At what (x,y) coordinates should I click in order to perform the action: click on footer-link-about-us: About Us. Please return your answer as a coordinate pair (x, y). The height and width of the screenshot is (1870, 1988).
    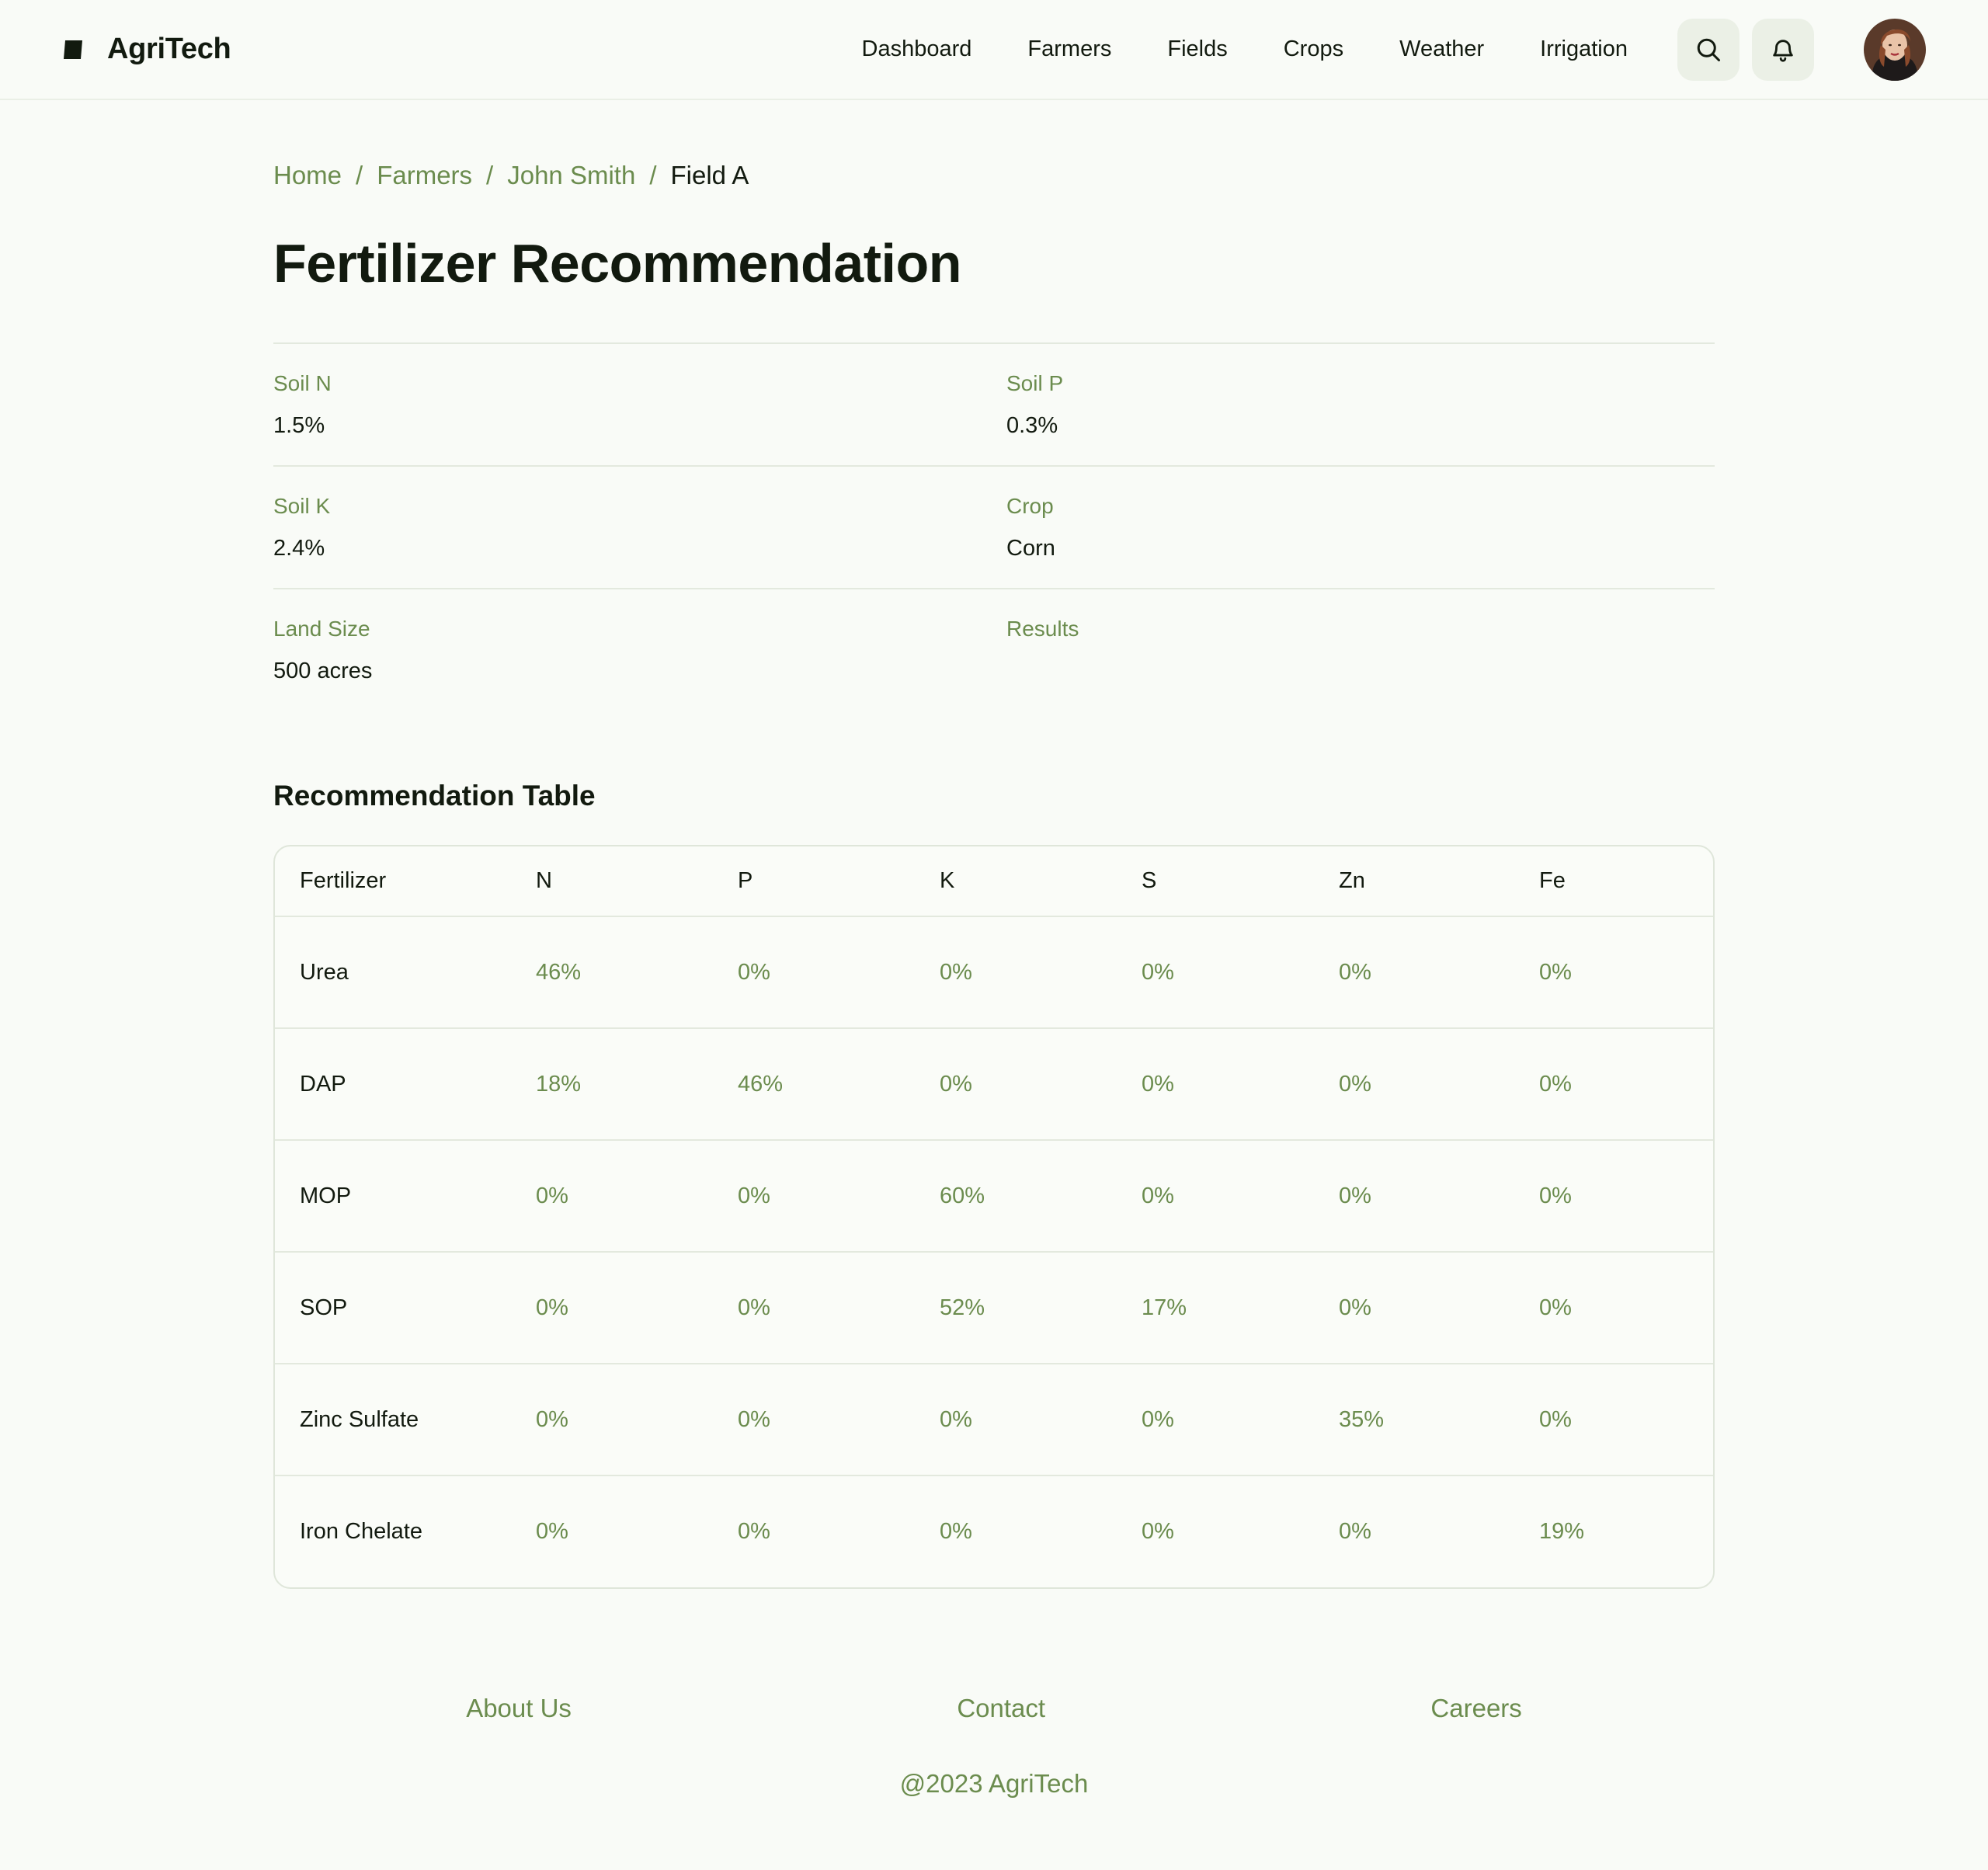
    Looking at the image, I should click on (519, 1708).